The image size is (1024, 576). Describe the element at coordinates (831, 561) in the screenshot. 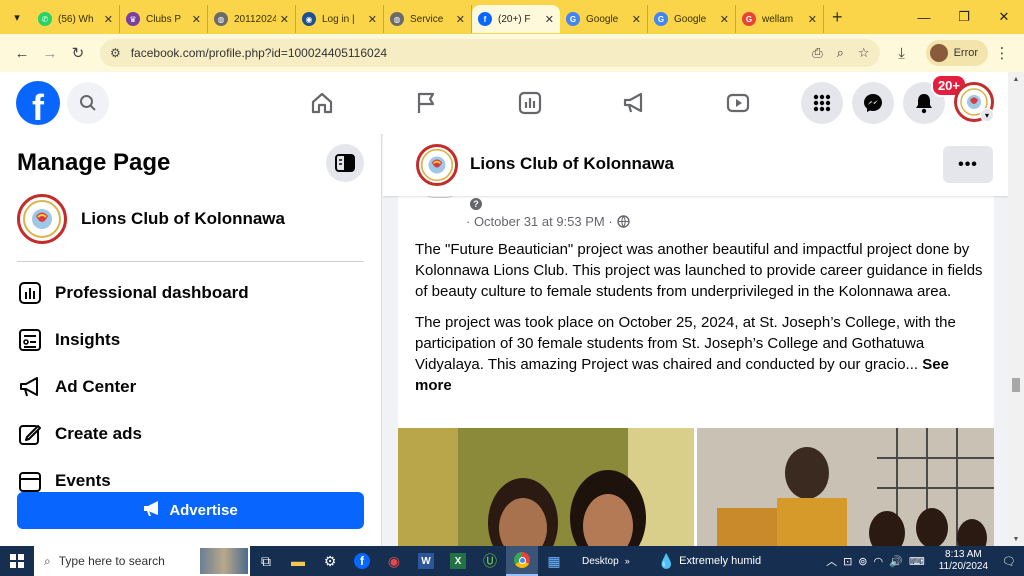

I see `tray-chevron-icon: ︿` at that location.